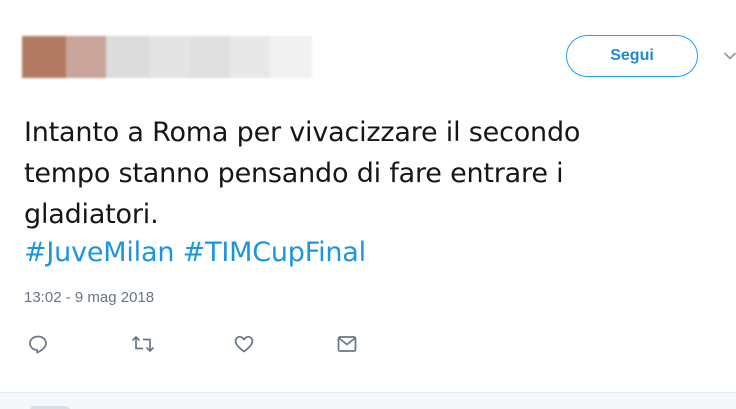 This screenshot has width=736, height=409. What do you see at coordinates (368, 400) in the screenshot?
I see `reply-area-strip` at bounding box center [368, 400].